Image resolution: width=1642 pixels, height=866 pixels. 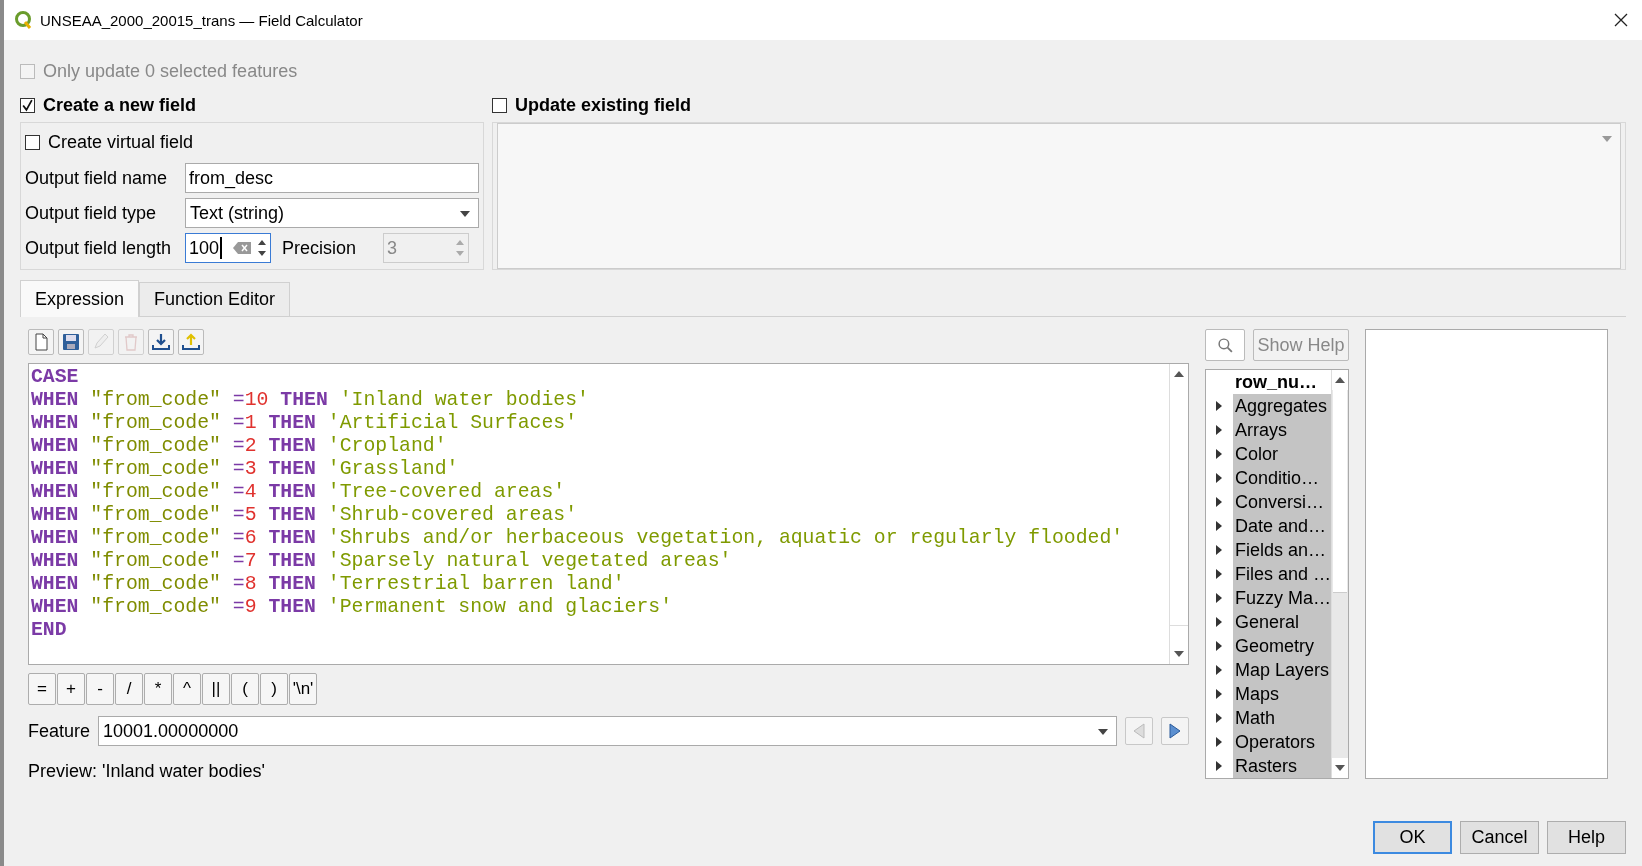 I want to click on tree-item: Rasters, so click(x=1282, y=766).